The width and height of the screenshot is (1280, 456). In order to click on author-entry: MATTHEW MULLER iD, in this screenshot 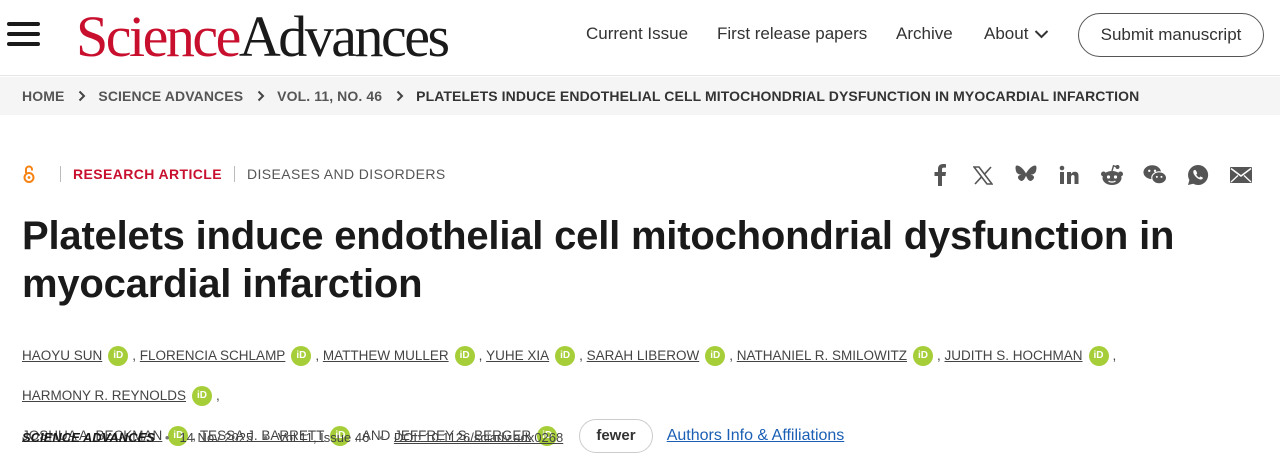, I will do `click(404, 356)`.